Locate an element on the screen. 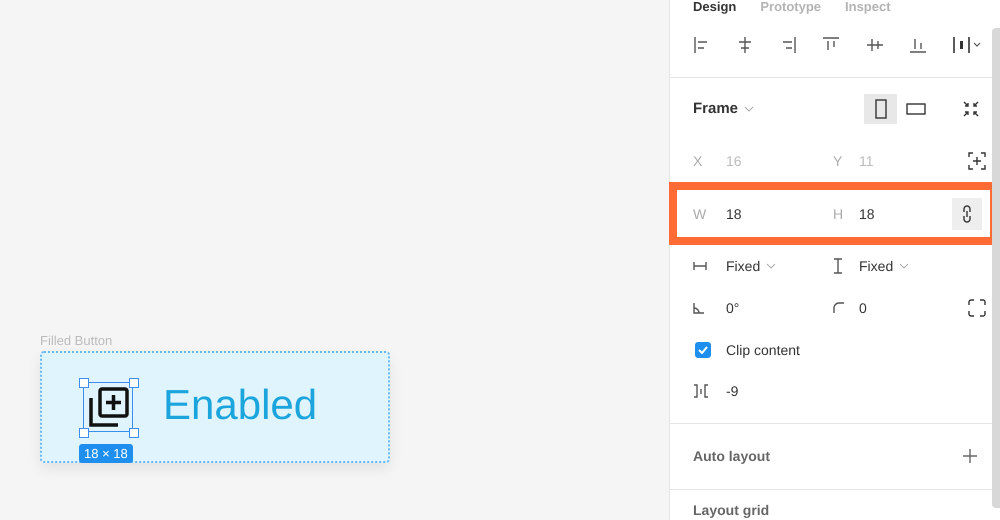 This screenshot has height=520, width=1000. constrain-proportions-button is located at coordinates (967, 214).